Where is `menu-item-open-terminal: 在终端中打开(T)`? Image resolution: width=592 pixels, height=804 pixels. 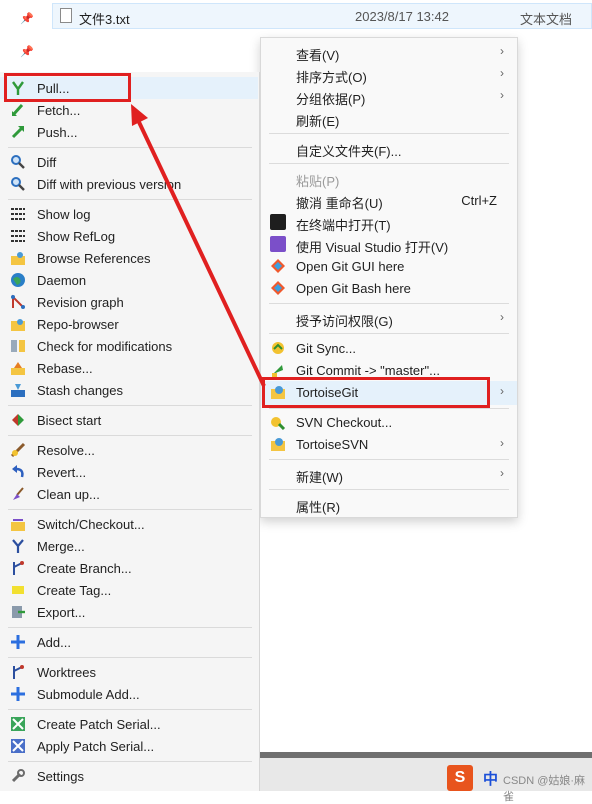
menu-item-open-terminal: 在终端中打开(T) is located at coordinates (389, 222).